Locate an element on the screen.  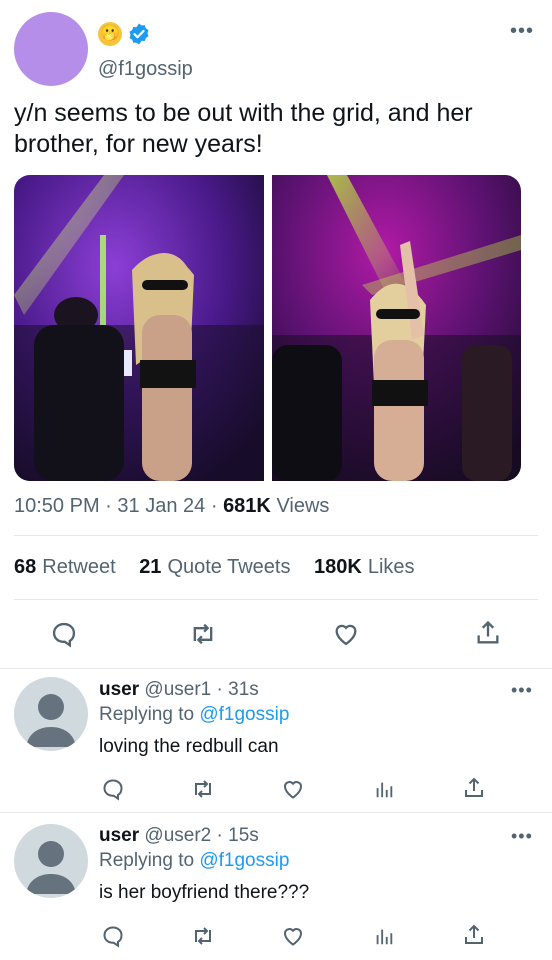
retweets-label: Retweet is located at coordinates (79, 567).